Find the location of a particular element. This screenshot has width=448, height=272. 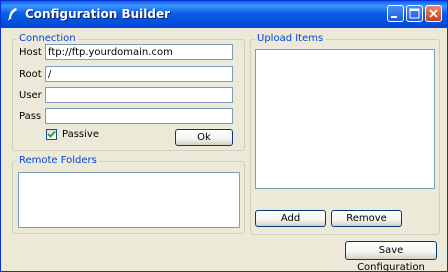

passive-checkbox is located at coordinates (51, 134).